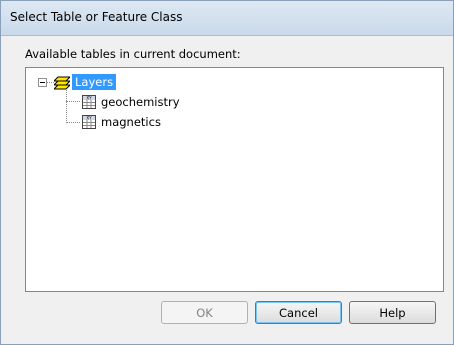  Describe the element at coordinates (204, 312) in the screenshot. I see `ok-button: OK` at that location.